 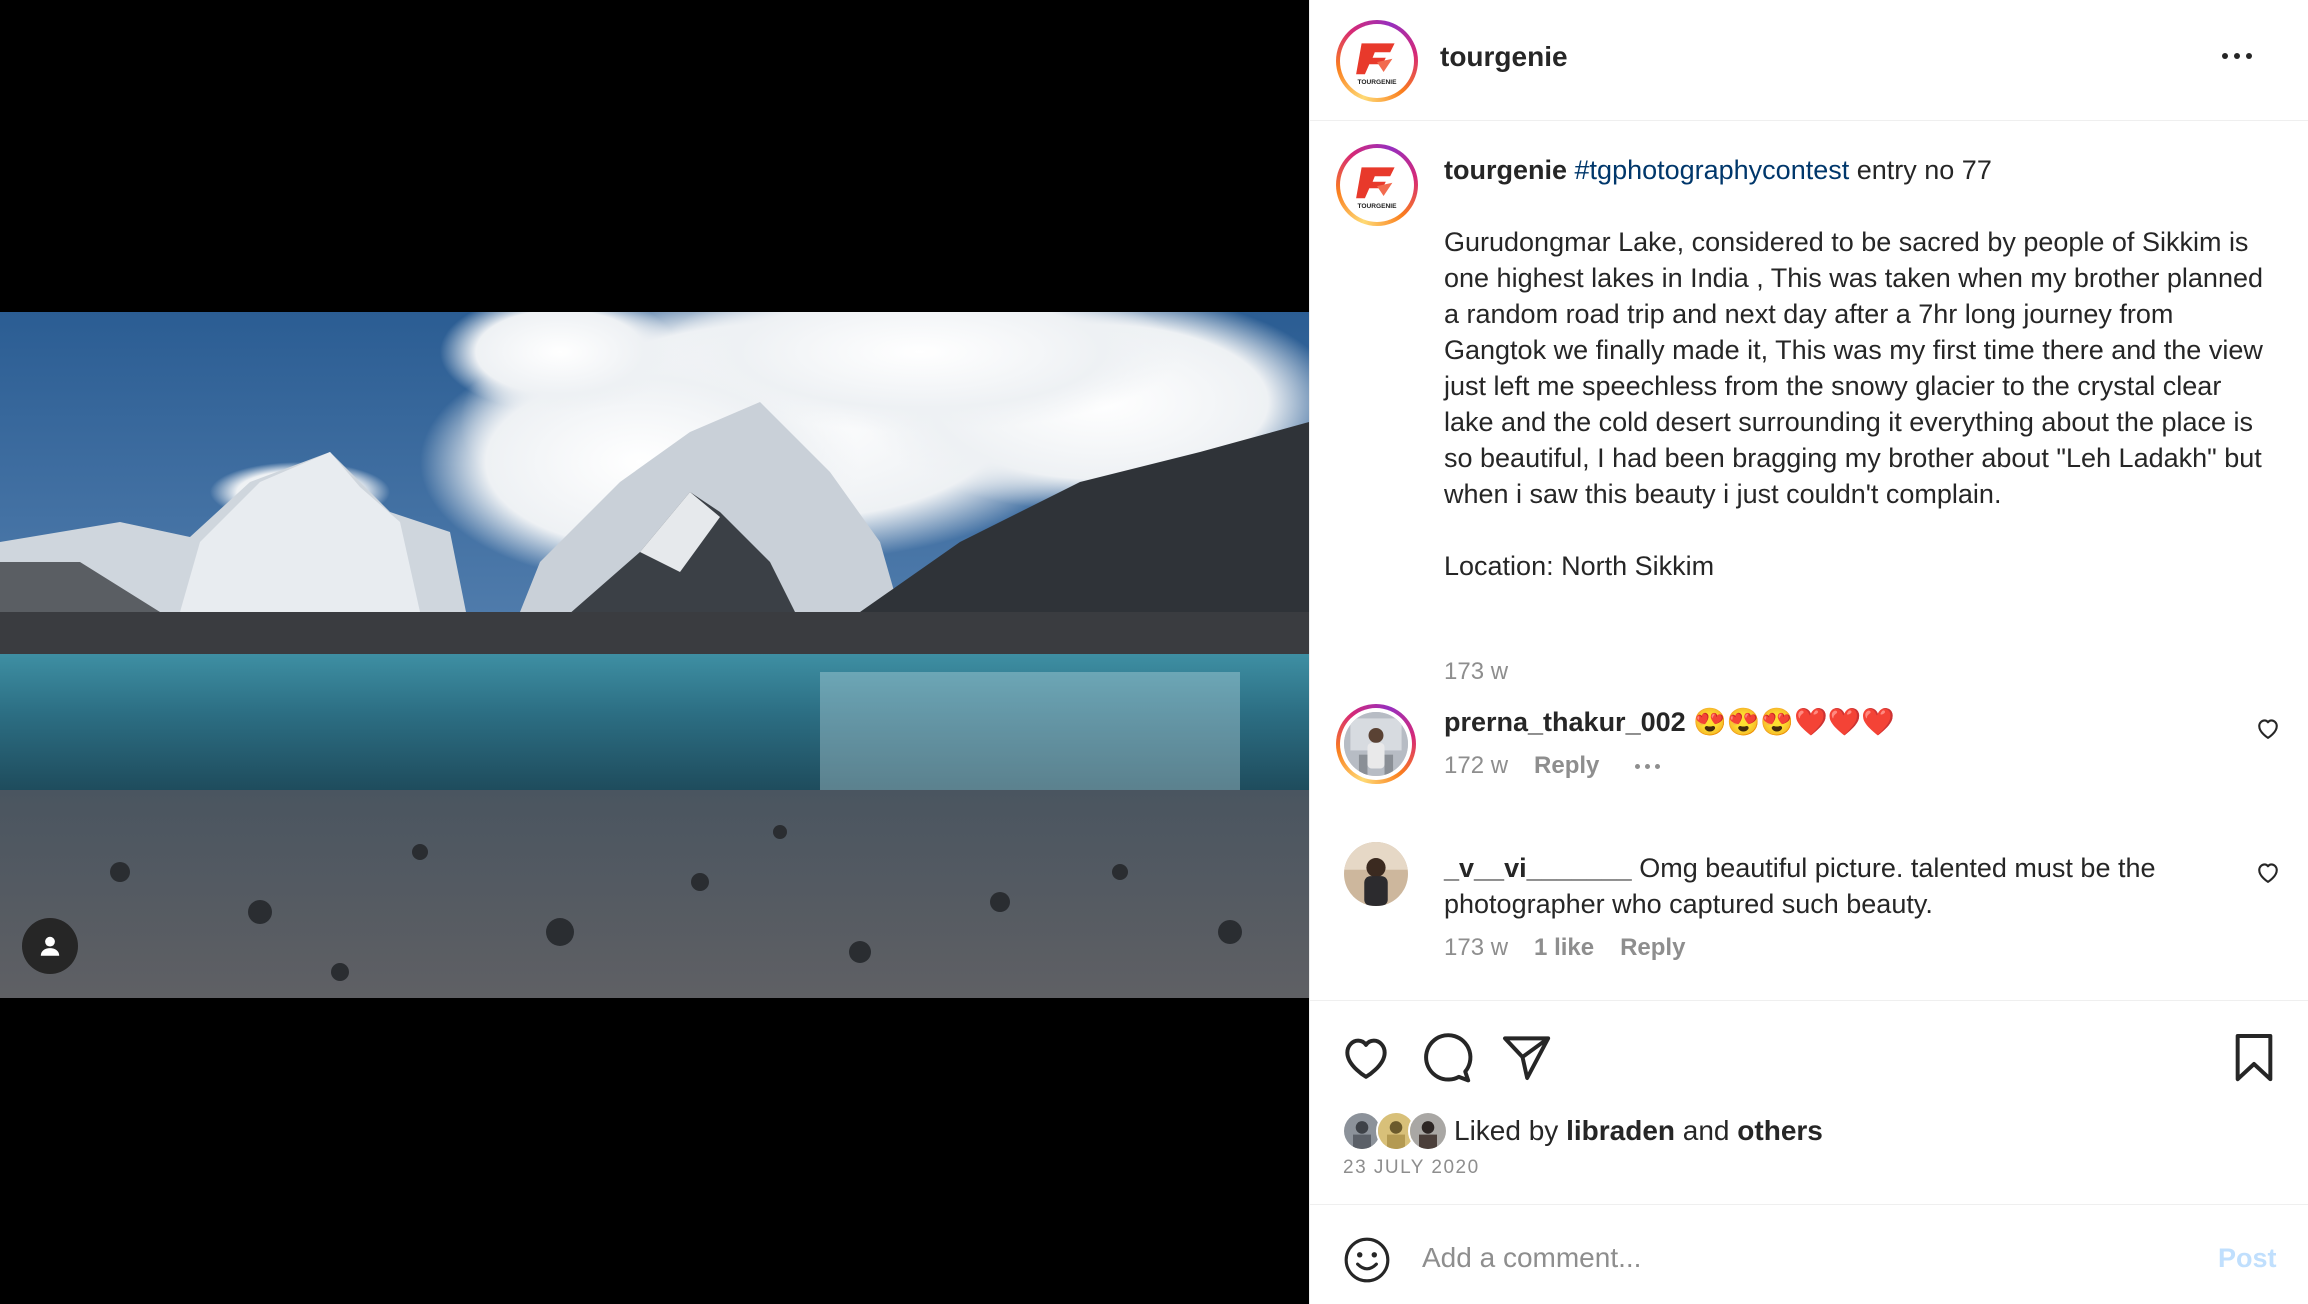 I want to click on add-comment-bar: Post, so click(x=1809, y=1254).